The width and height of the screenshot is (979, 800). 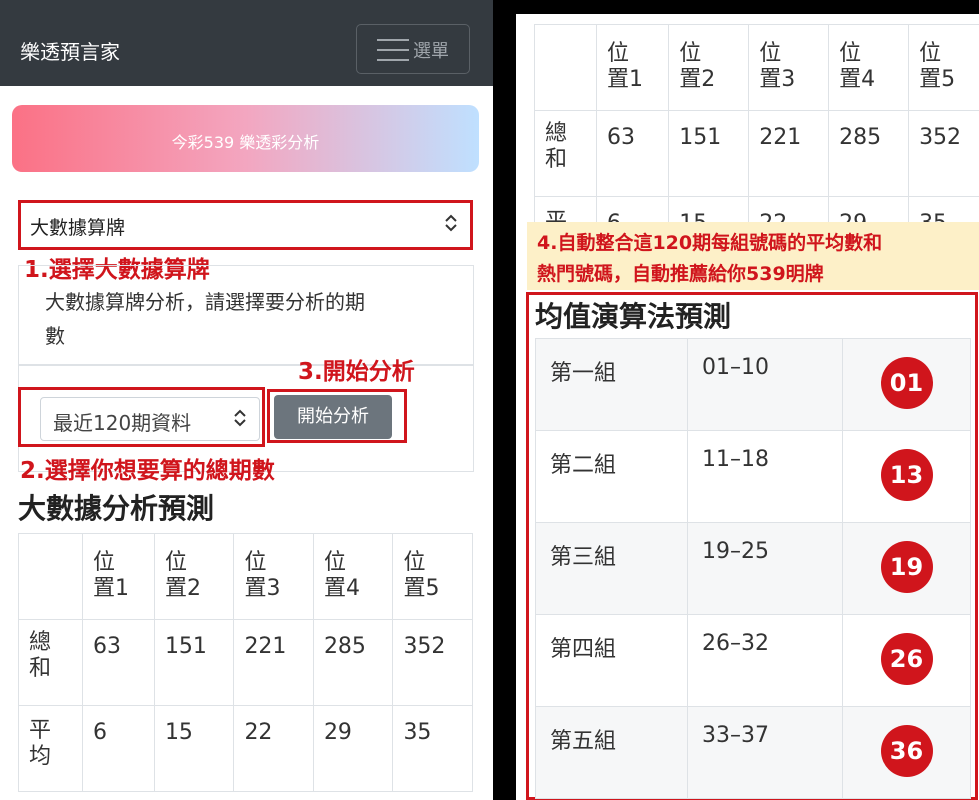 What do you see at coordinates (765, 752) in the screenshot?
I see `group-range: 33–37` at bounding box center [765, 752].